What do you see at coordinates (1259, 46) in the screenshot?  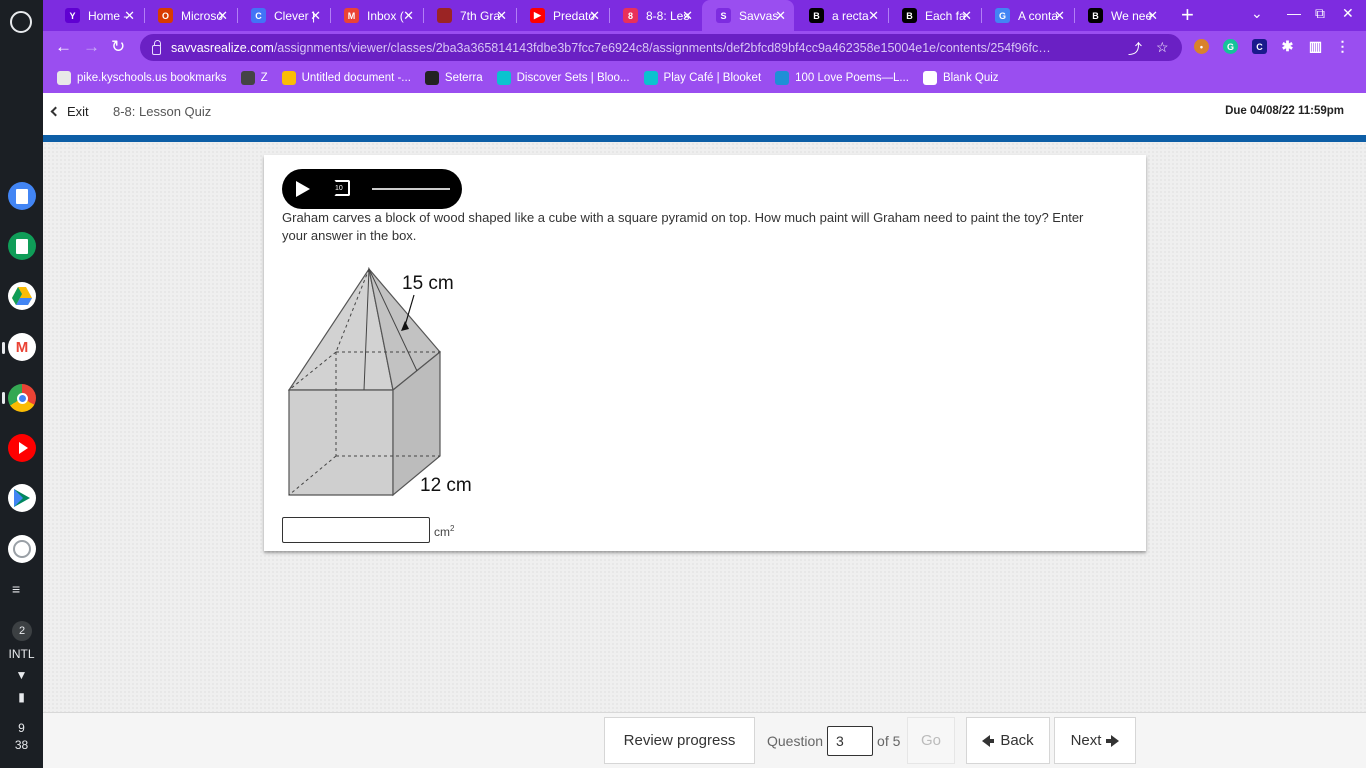 I see `clever-extension-icon: C` at bounding box center [1259, 46].